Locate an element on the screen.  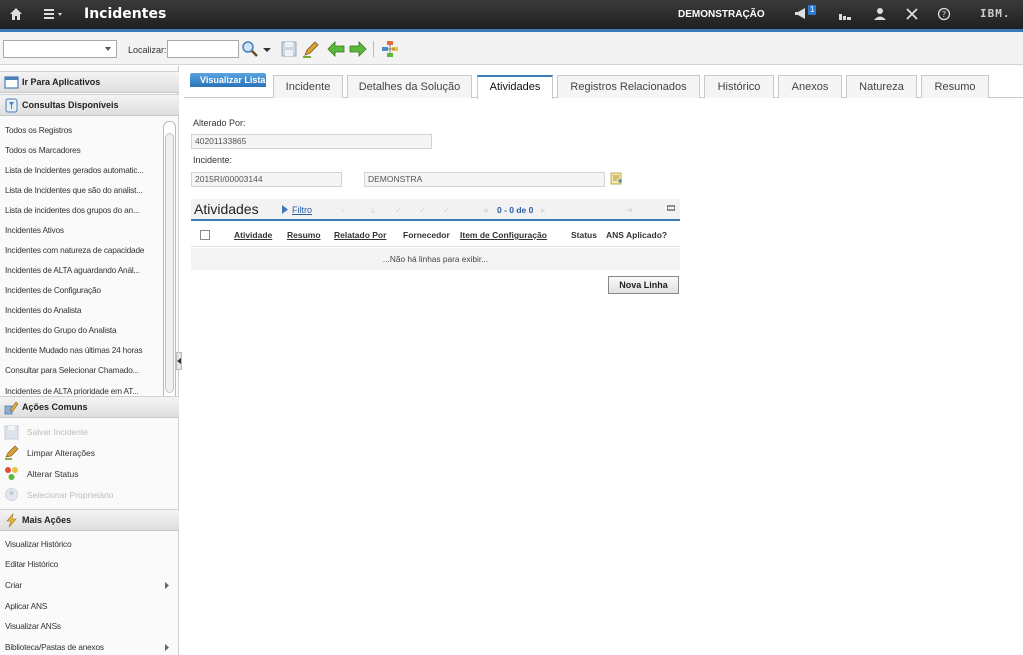
sidebar-collapse-handle is located at coordinates (179, 361).